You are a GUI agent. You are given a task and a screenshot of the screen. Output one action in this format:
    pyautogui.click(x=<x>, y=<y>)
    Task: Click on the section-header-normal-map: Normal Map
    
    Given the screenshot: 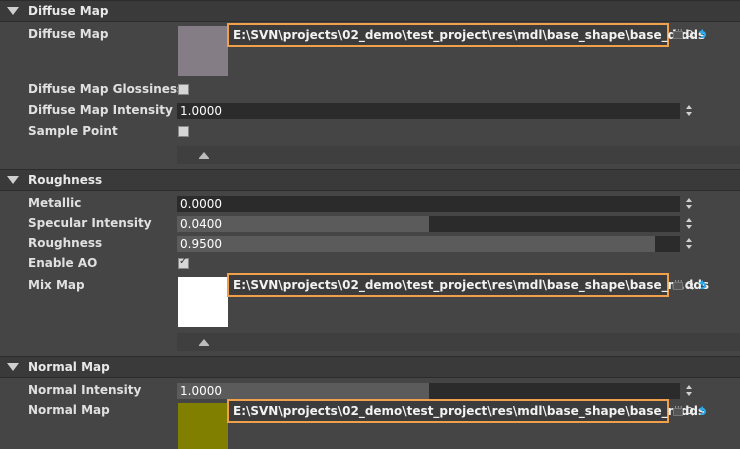 What is the action you would take?
    pyautogui.click(x=370, y=367)
    